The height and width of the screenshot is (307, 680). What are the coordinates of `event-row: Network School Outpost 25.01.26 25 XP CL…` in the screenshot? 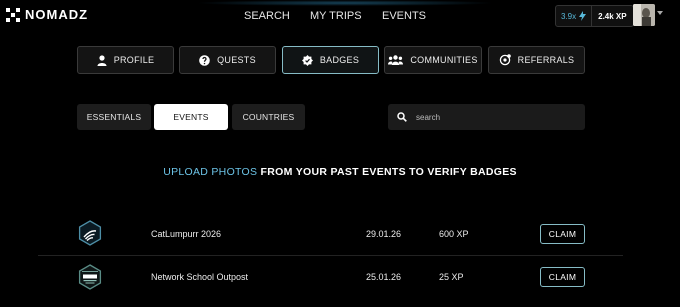 It's located at (330, 276).